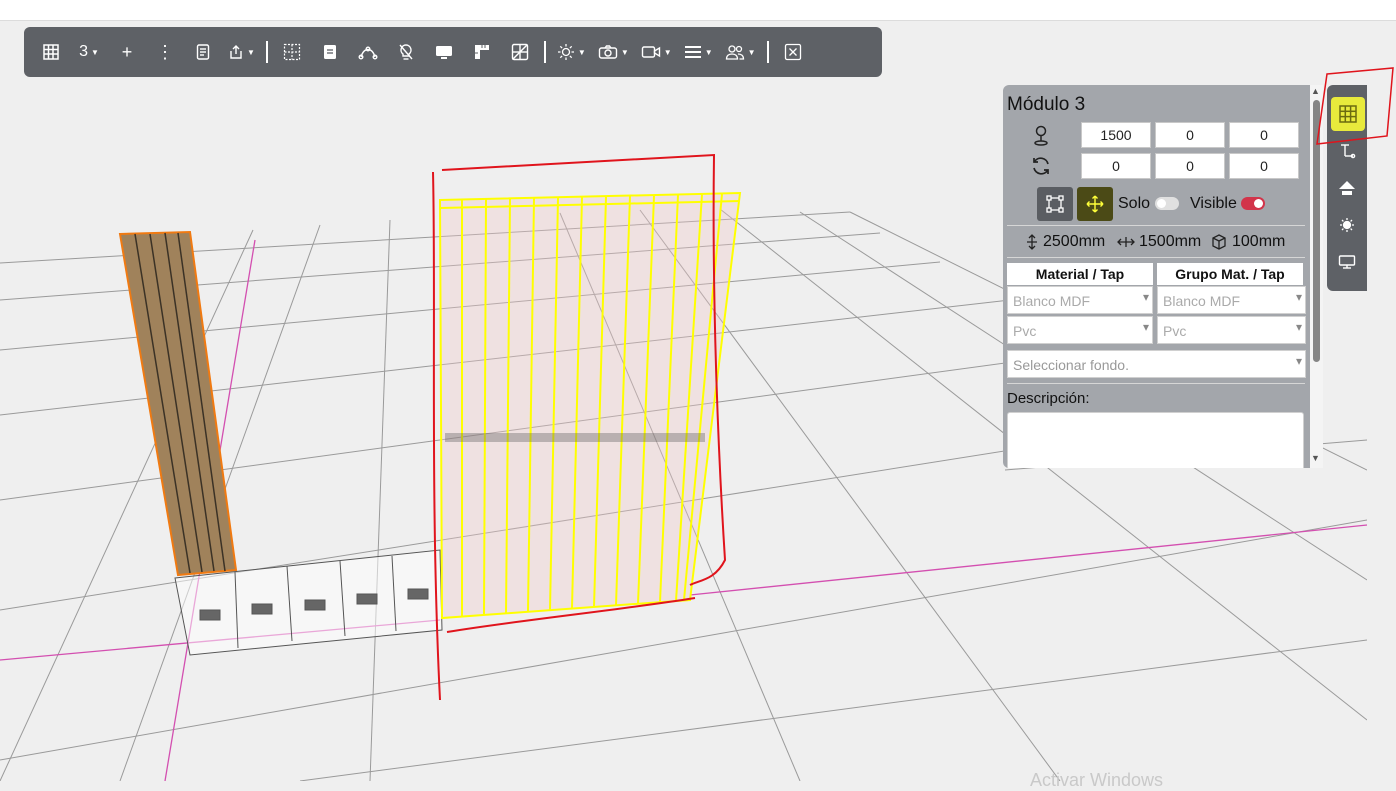 Image resolution: width=1396 pixels, height=791 pixels. What do you see at coordinates (1048, 398) in the screenshot?
I see `description-label: Descripción:` at bounding box center [1048, 398].